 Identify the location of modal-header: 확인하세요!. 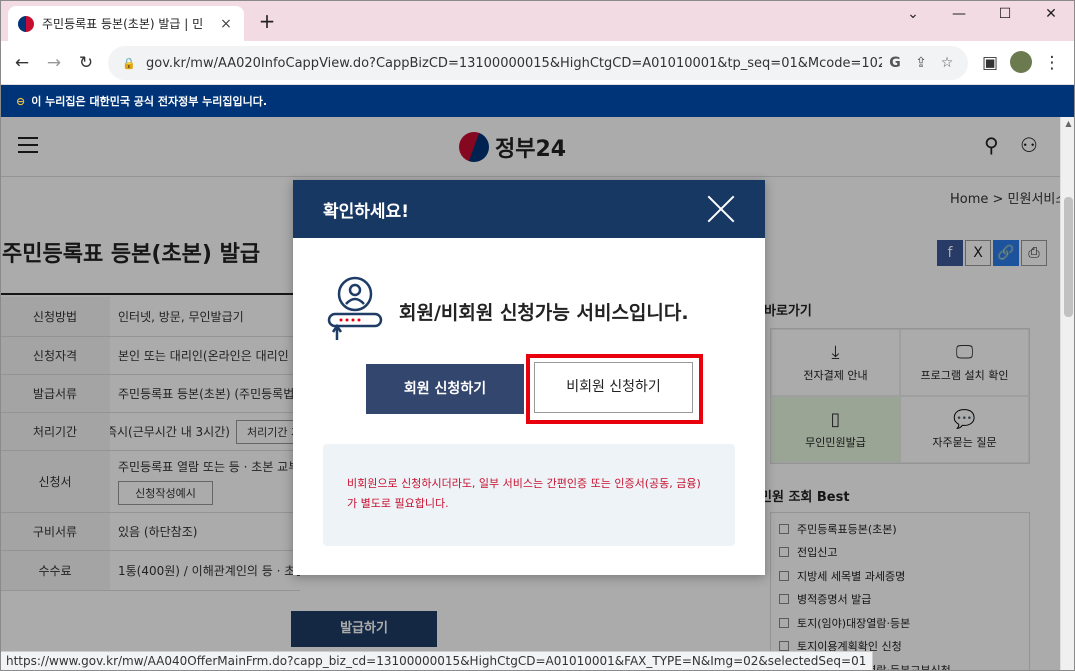
(529, 209).